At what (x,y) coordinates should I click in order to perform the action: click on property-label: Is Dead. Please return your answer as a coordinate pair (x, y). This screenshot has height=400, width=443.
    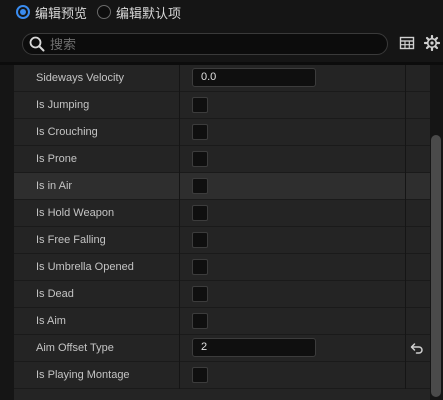
    Looking at the image, I should click on (55, 294).